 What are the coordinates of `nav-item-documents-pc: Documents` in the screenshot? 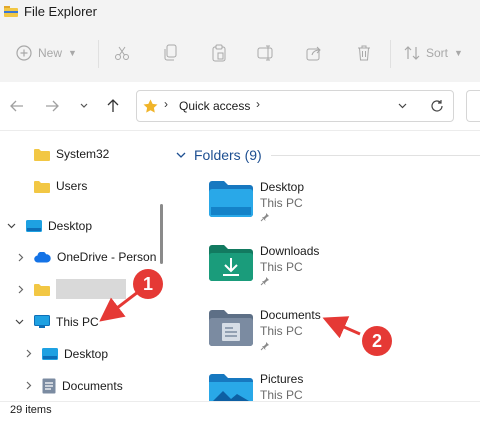 It's located at (82, 386).